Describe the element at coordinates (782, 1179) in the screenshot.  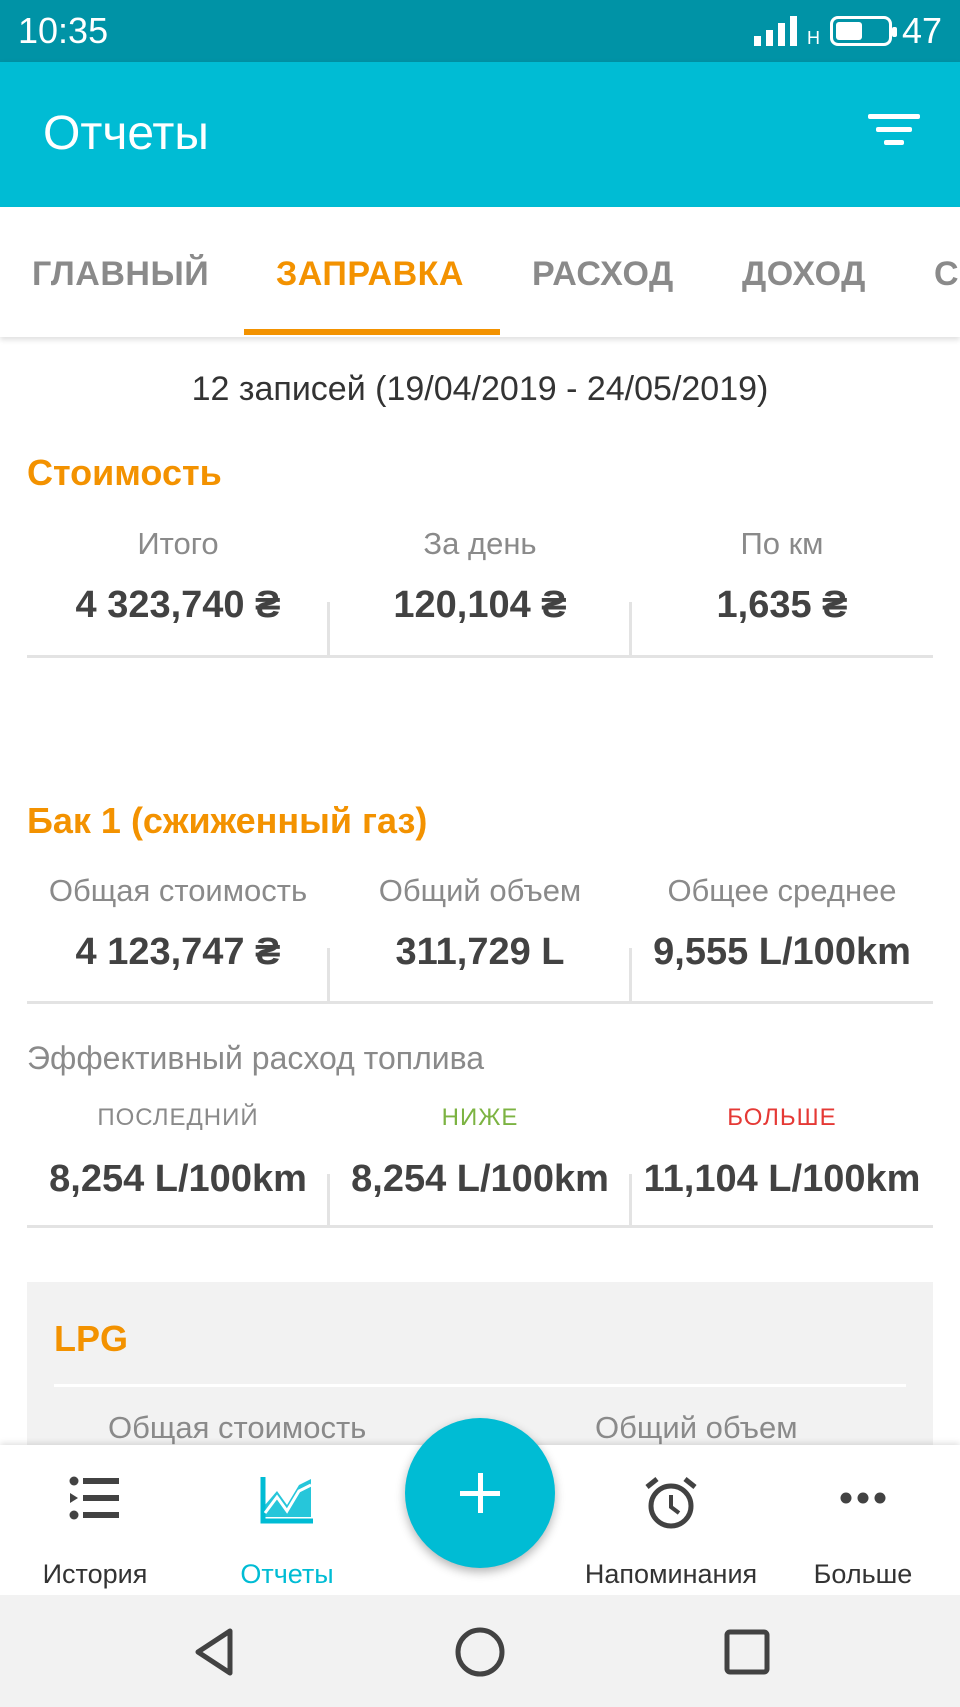
I see `stat-value: 11,104 L/100km` at that location.